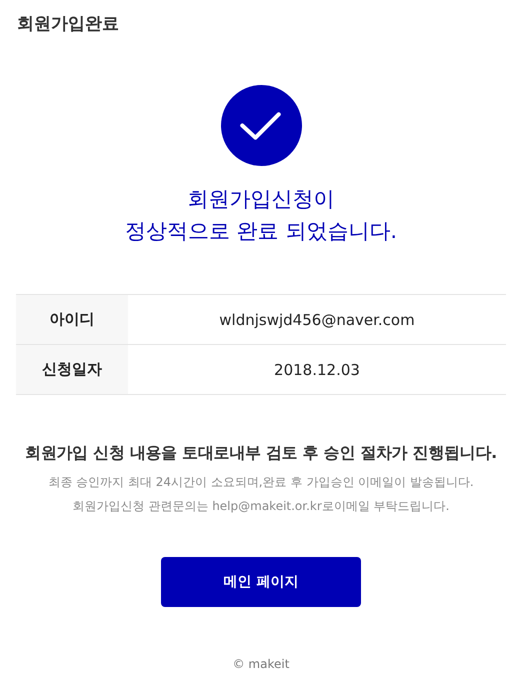  What do you see at coordinates (72, 369) in the screenshot?
I see `row-label: 신청일자` at bounding box center [72, 369].